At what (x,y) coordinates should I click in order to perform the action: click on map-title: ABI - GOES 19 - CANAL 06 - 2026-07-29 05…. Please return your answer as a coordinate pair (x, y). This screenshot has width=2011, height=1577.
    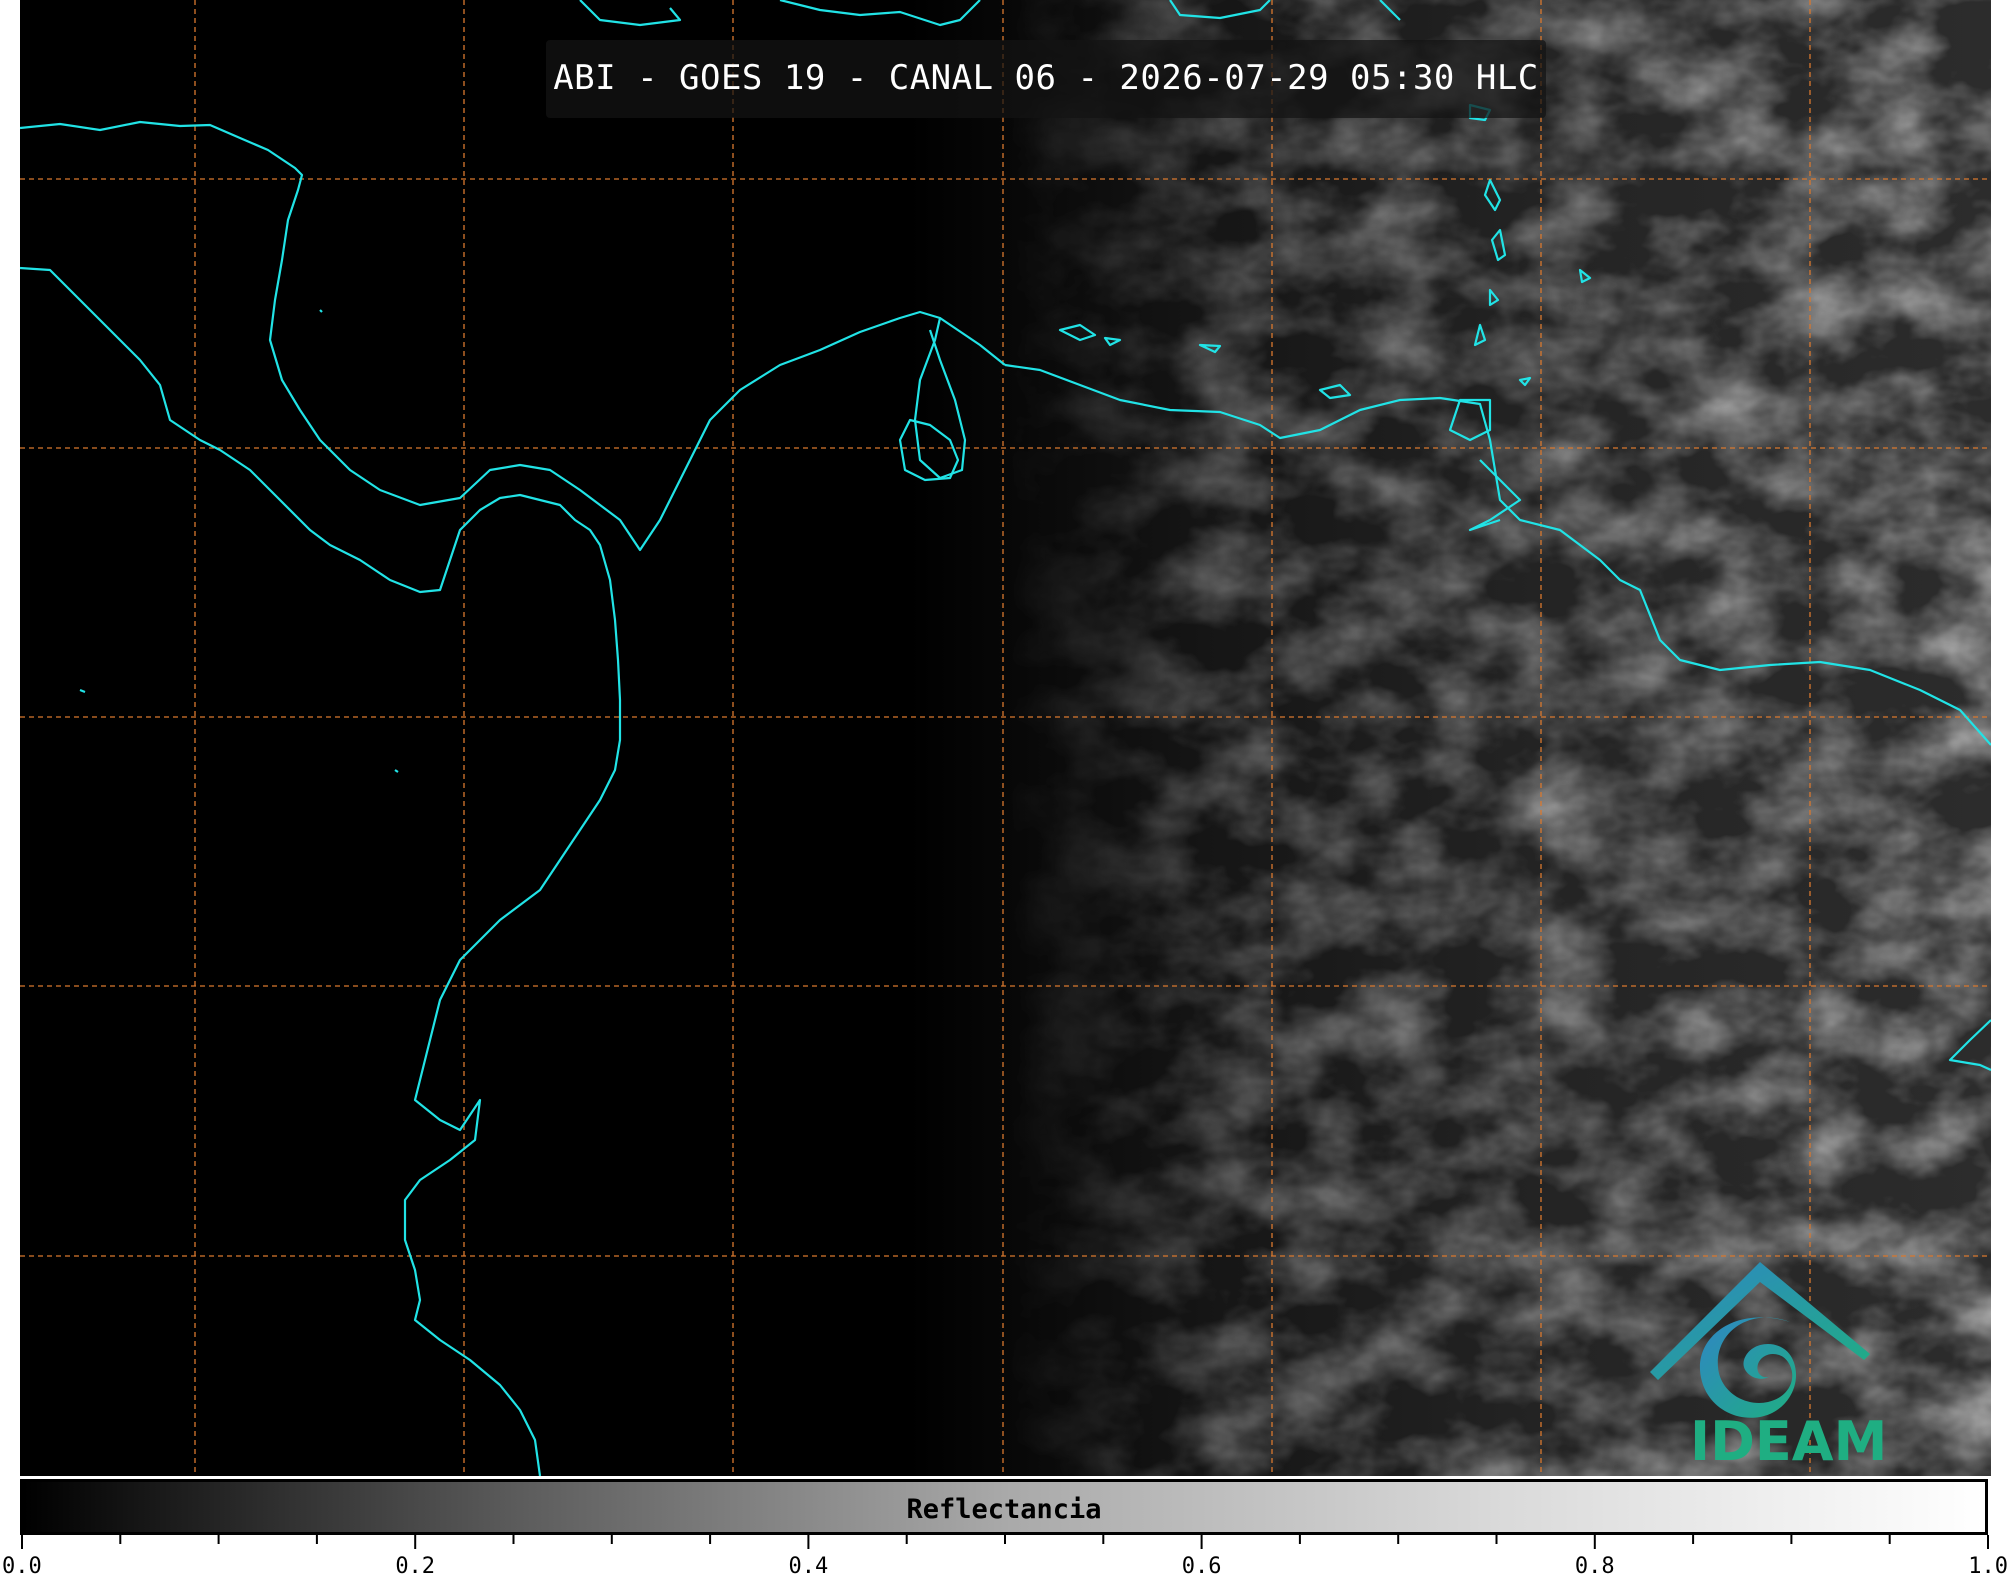
    Looking at the image, I should click on (1046, 78).